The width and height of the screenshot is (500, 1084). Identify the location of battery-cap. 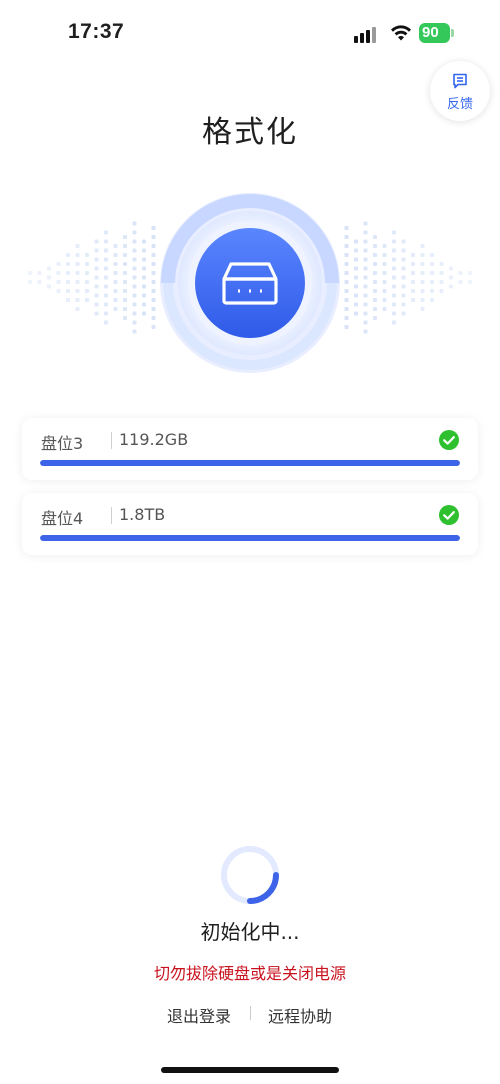
(452, 33).